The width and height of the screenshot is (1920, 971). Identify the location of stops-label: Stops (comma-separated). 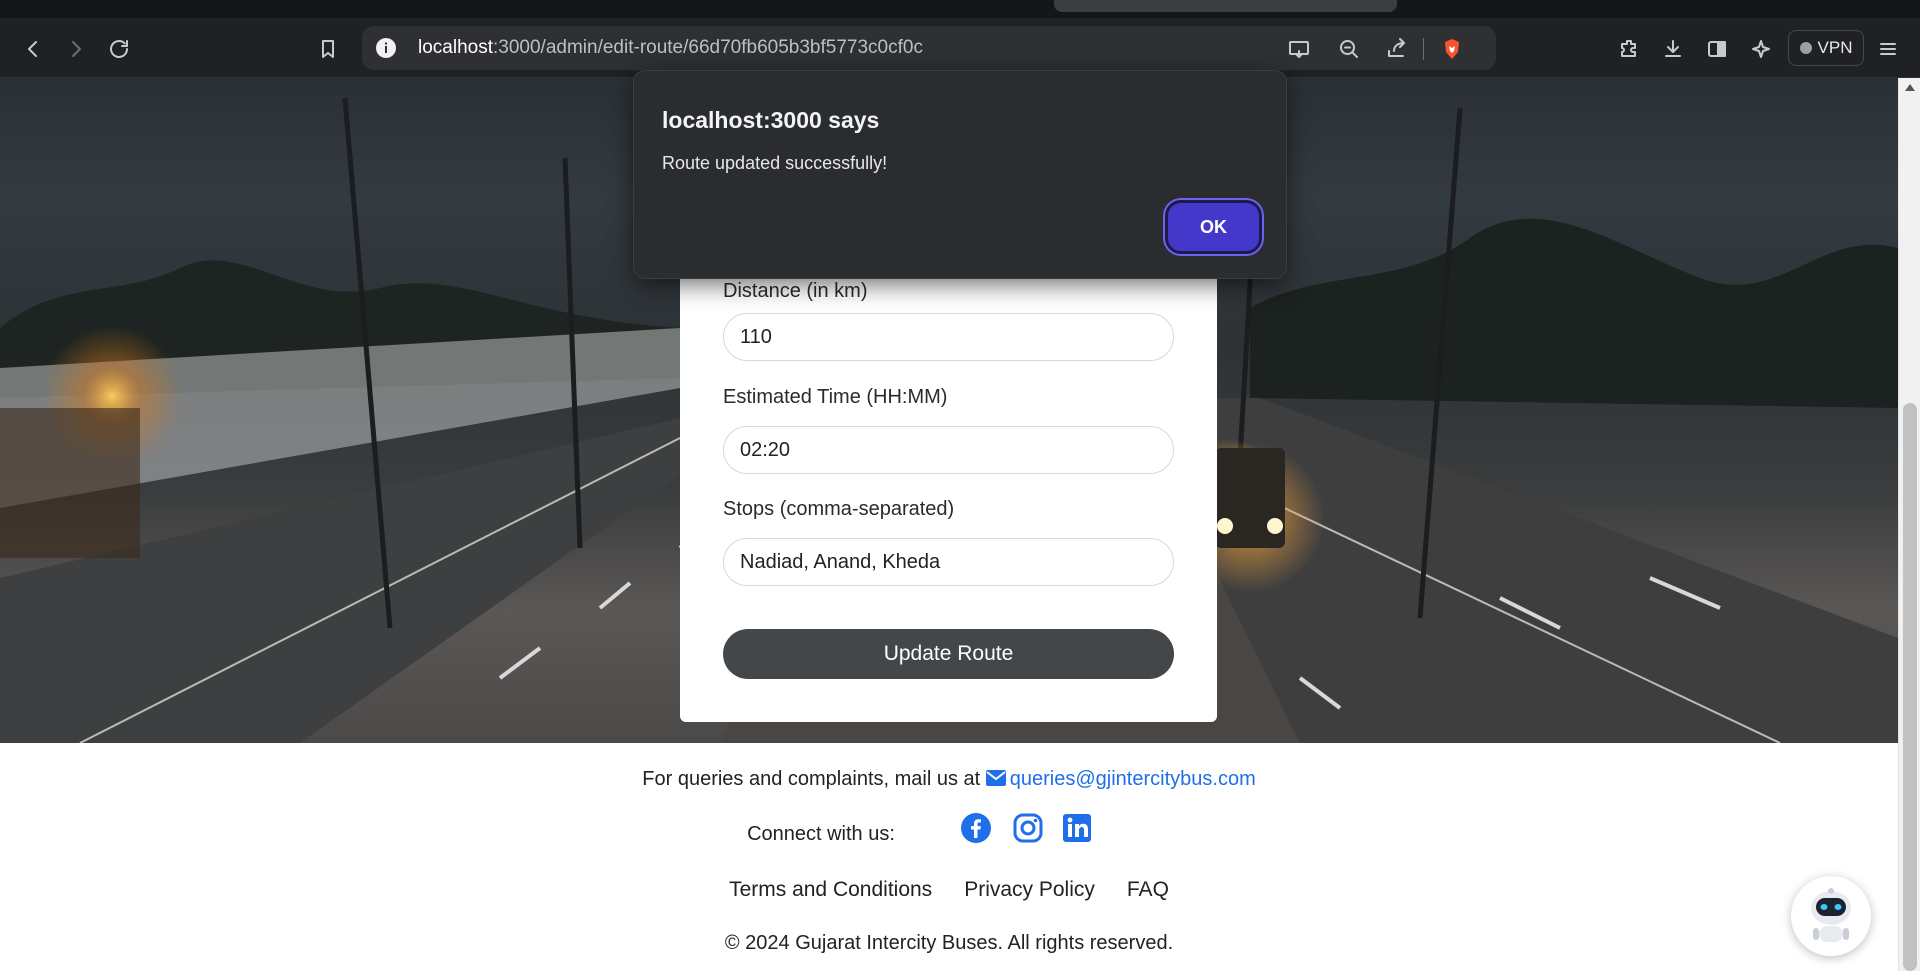
(839, 509).